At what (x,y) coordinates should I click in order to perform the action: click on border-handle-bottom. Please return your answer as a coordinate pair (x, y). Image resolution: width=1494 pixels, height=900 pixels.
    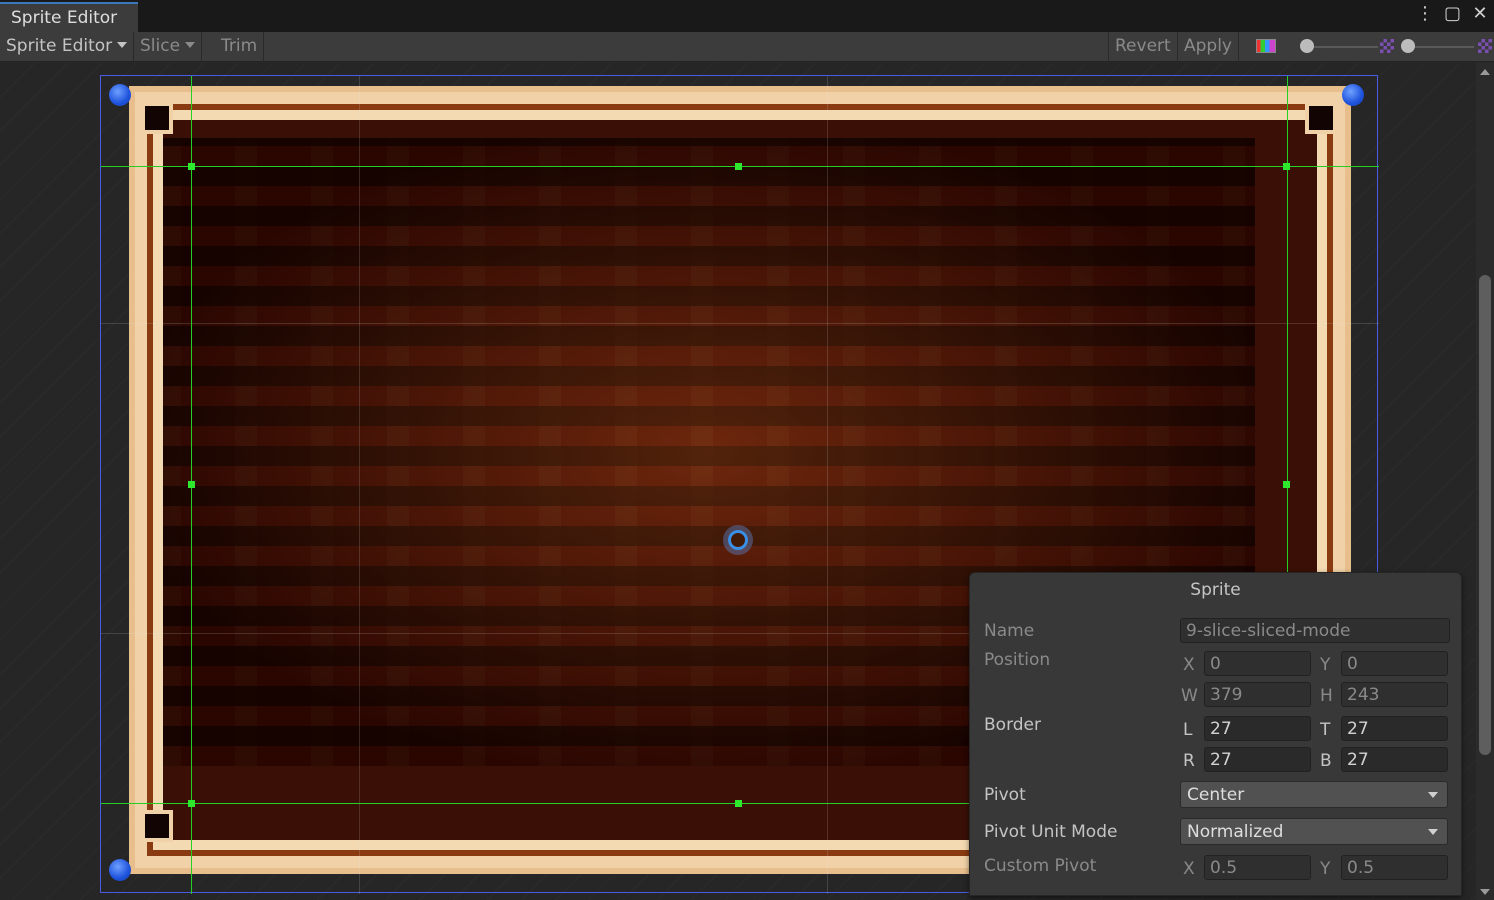
    Looking at the image, I should click on (738, 803).